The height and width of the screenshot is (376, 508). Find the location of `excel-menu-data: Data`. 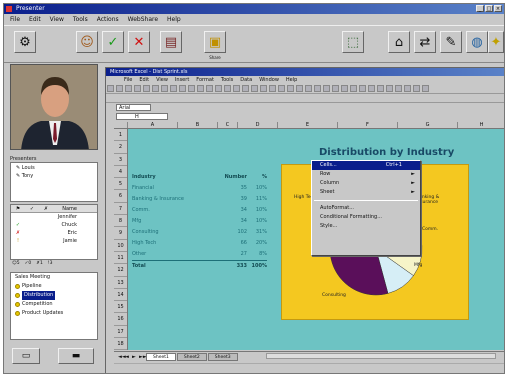

excel-menu-data: Data is located at coordinates (246, 80).